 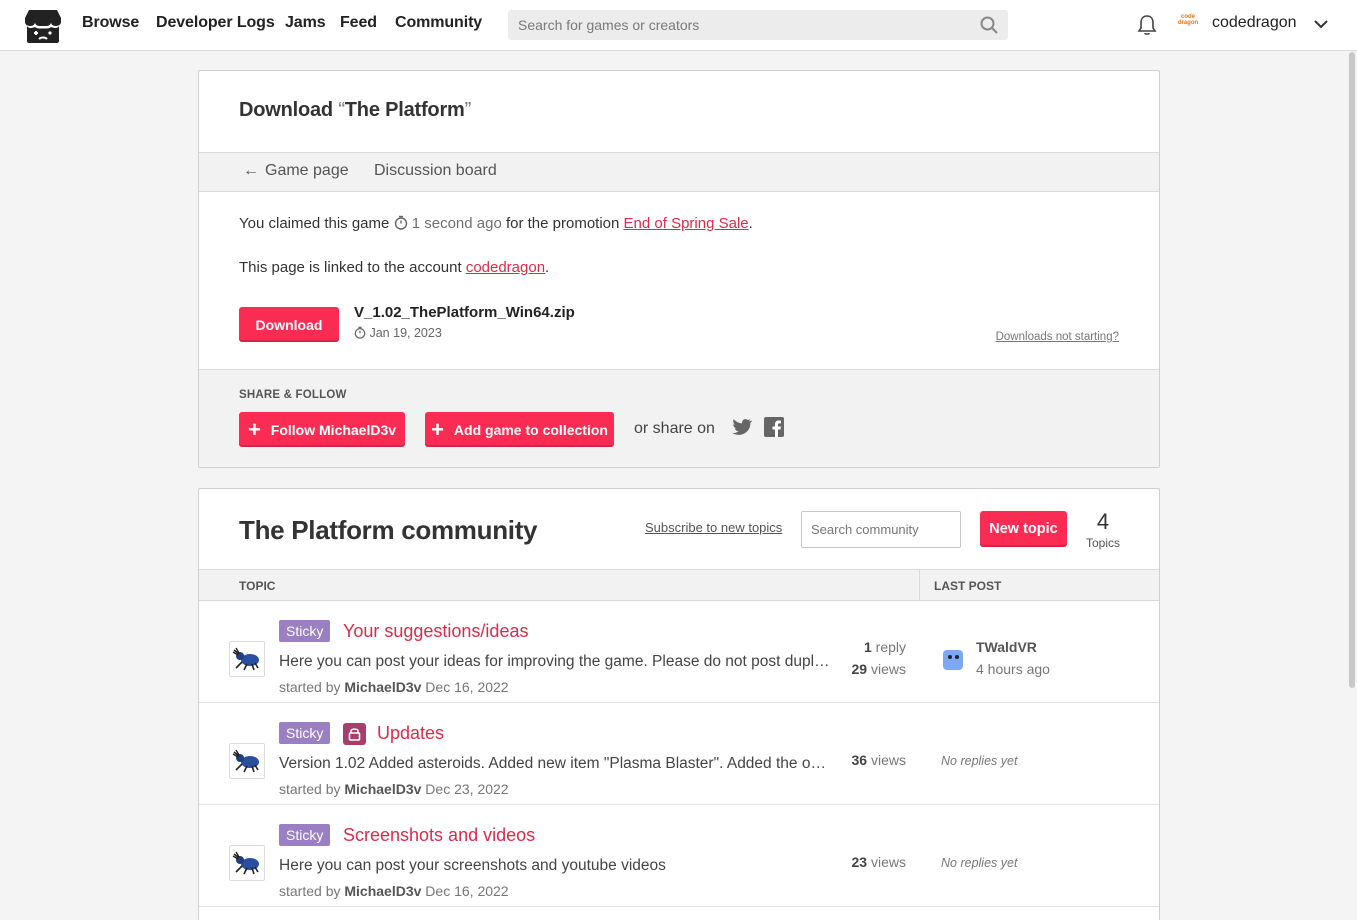 I want to click on title-close-quote: ”, so click(x=468, y=110).